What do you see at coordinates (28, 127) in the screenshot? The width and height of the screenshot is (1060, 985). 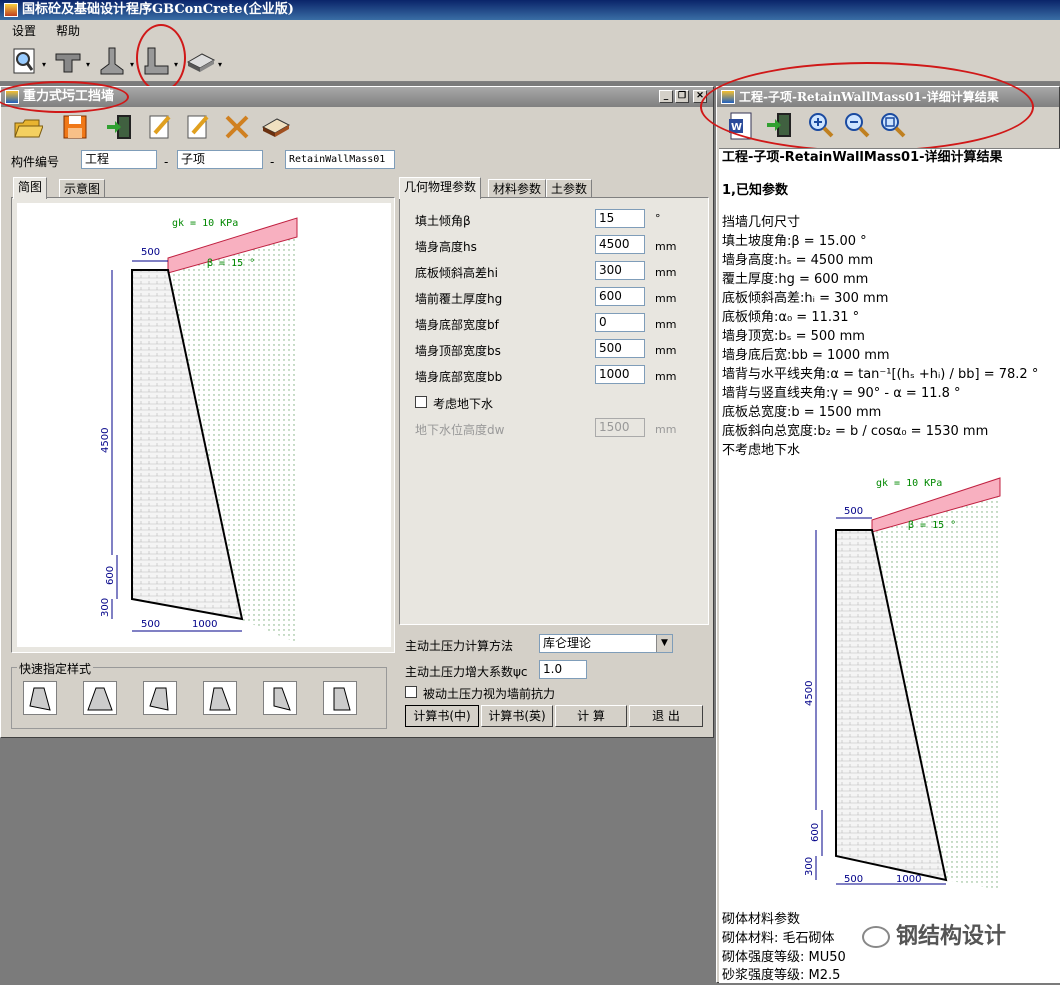 I see `open-folder-icon` at bounding box center [28, 127].